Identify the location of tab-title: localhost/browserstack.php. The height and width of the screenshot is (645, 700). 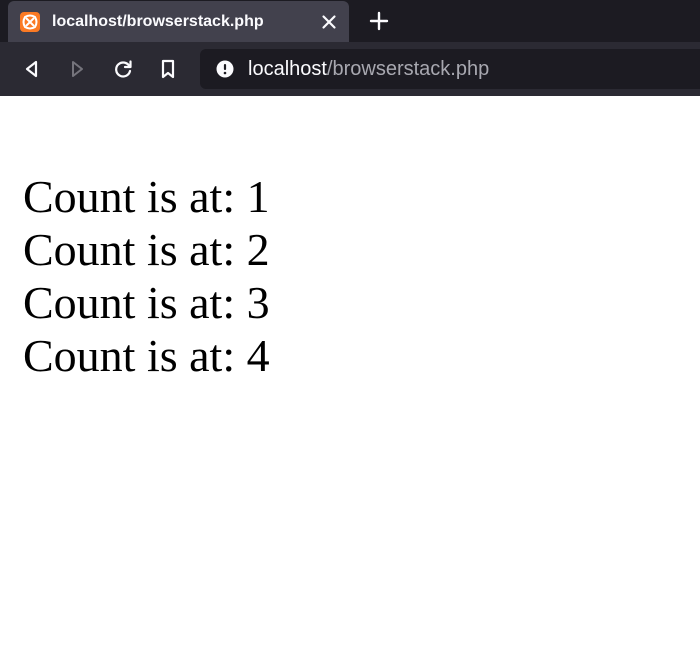
(158, 21).